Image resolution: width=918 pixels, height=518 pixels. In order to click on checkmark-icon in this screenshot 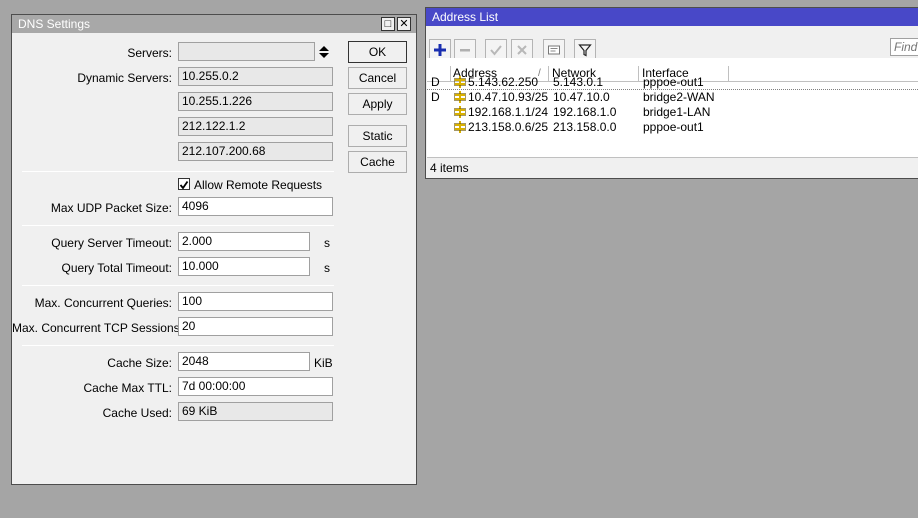, I will do `click(184, 185)`.